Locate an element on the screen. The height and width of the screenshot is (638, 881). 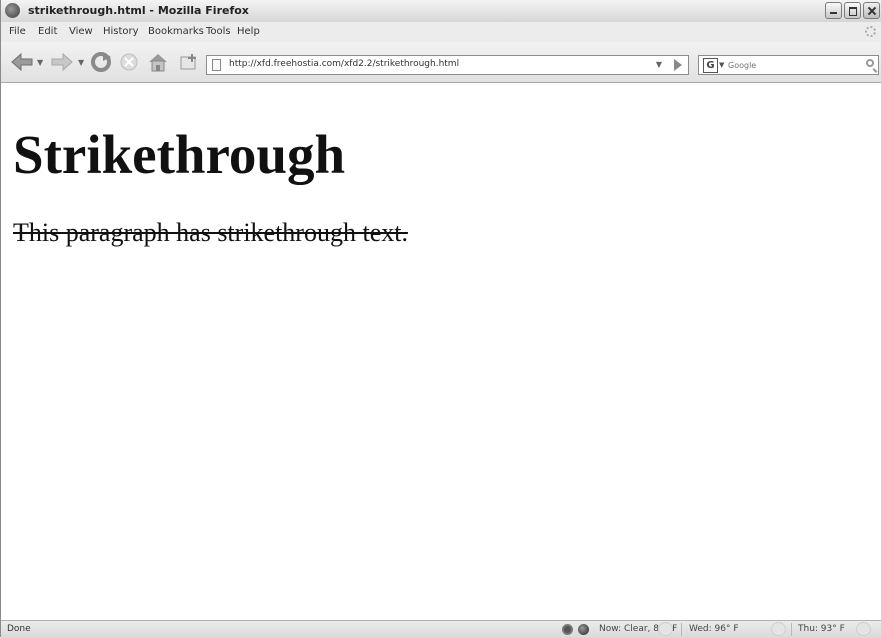
go-icon is located at coordinates (678, 65).